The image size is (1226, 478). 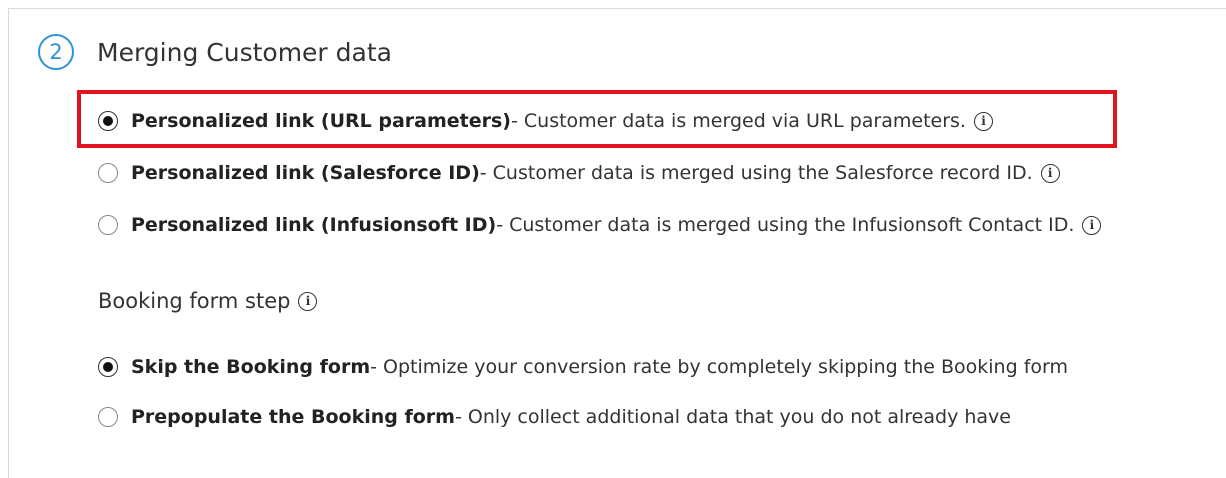 What do you see at coordinates (194, 301) in the screenshot?
I see `section-label-text: Booking form step` at bounding box center [194, 301].